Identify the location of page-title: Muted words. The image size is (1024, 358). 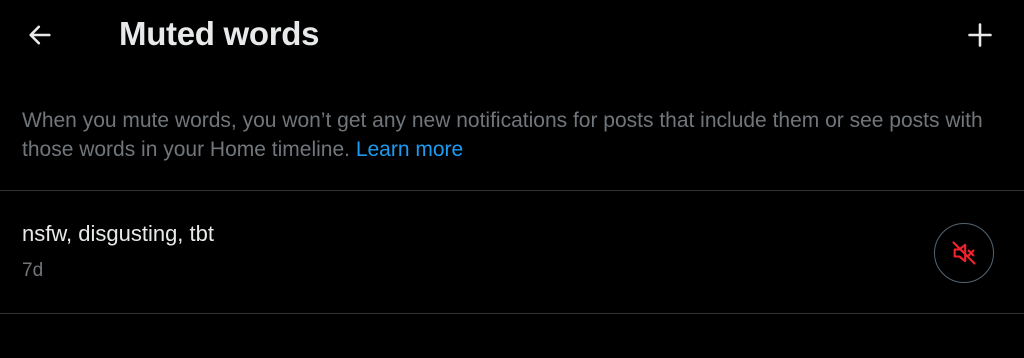
(219, 33).